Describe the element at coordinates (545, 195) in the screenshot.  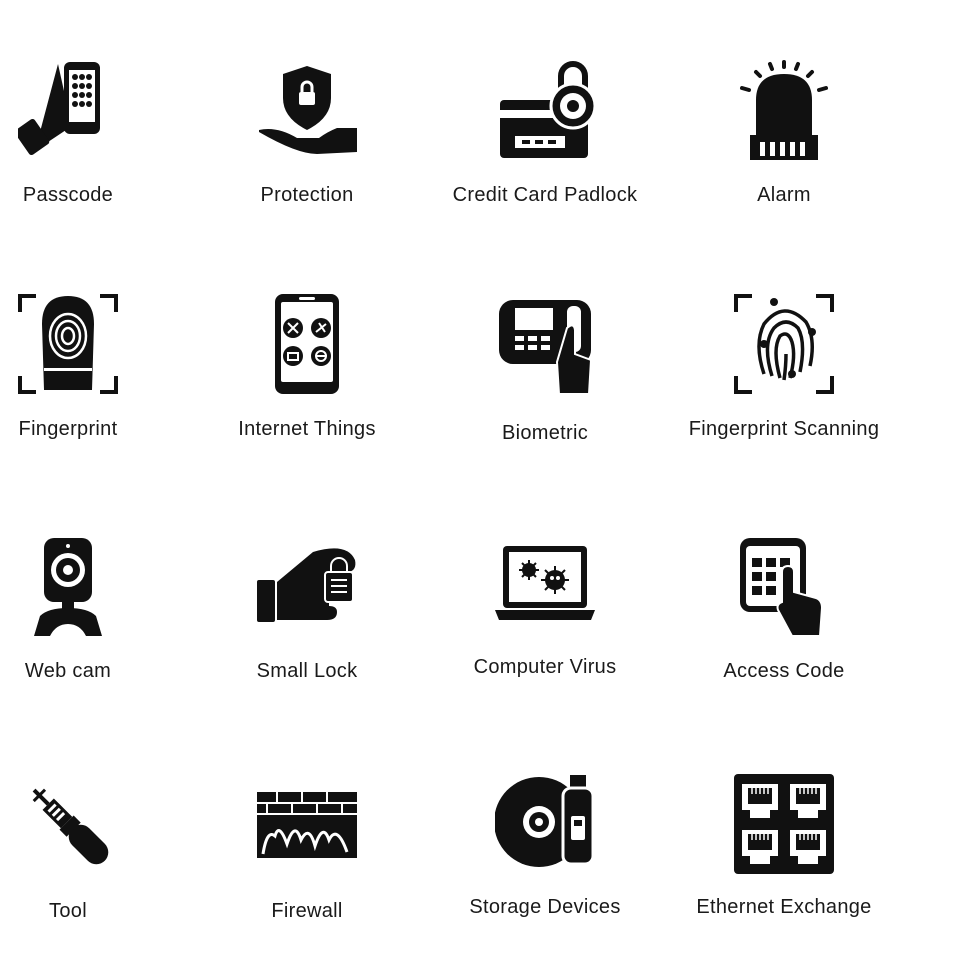
I see `icon-label: Credit Card Padlock` at that location.